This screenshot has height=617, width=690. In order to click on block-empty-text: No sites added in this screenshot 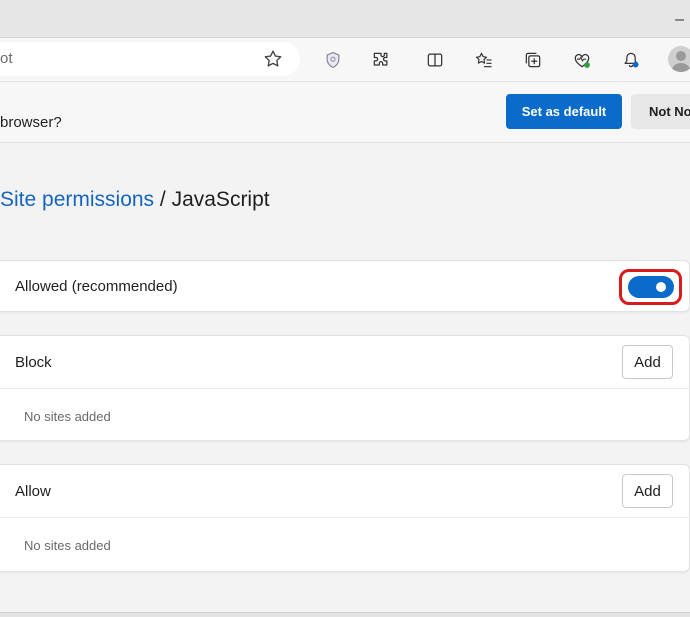, I will do `click(67, 416)`.